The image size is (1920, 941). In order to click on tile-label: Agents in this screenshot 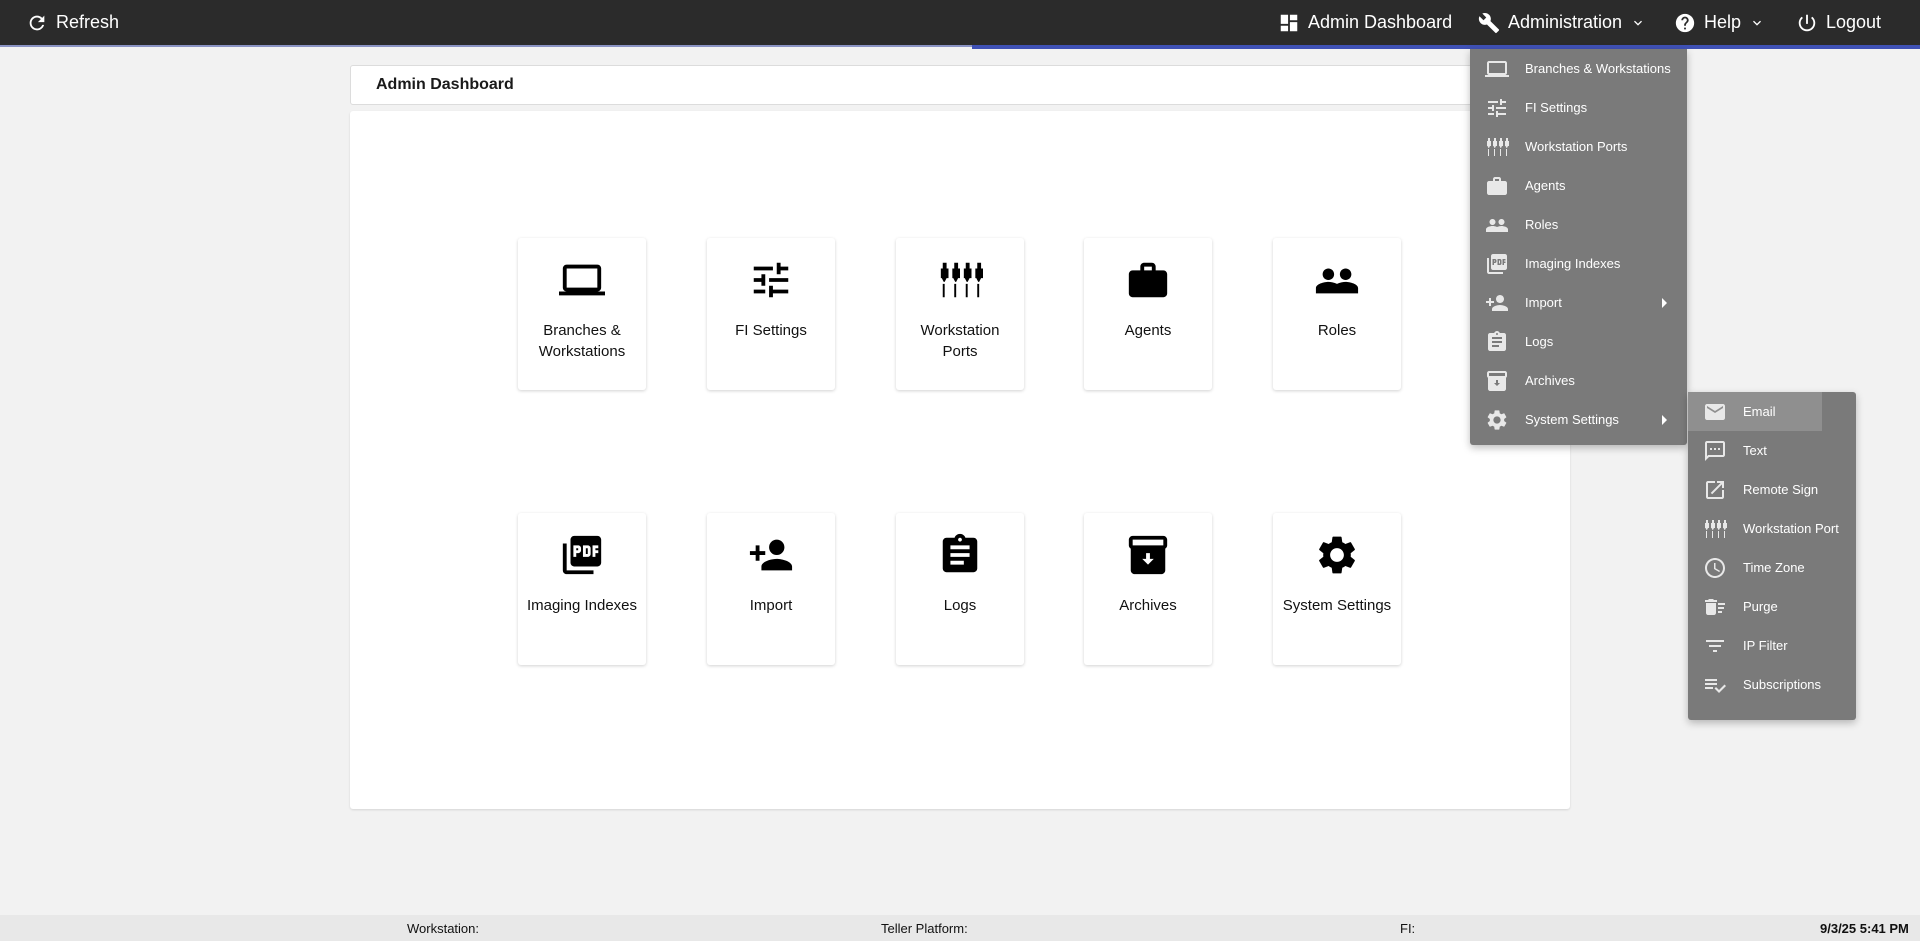, I will do `click(1148, 330)`.